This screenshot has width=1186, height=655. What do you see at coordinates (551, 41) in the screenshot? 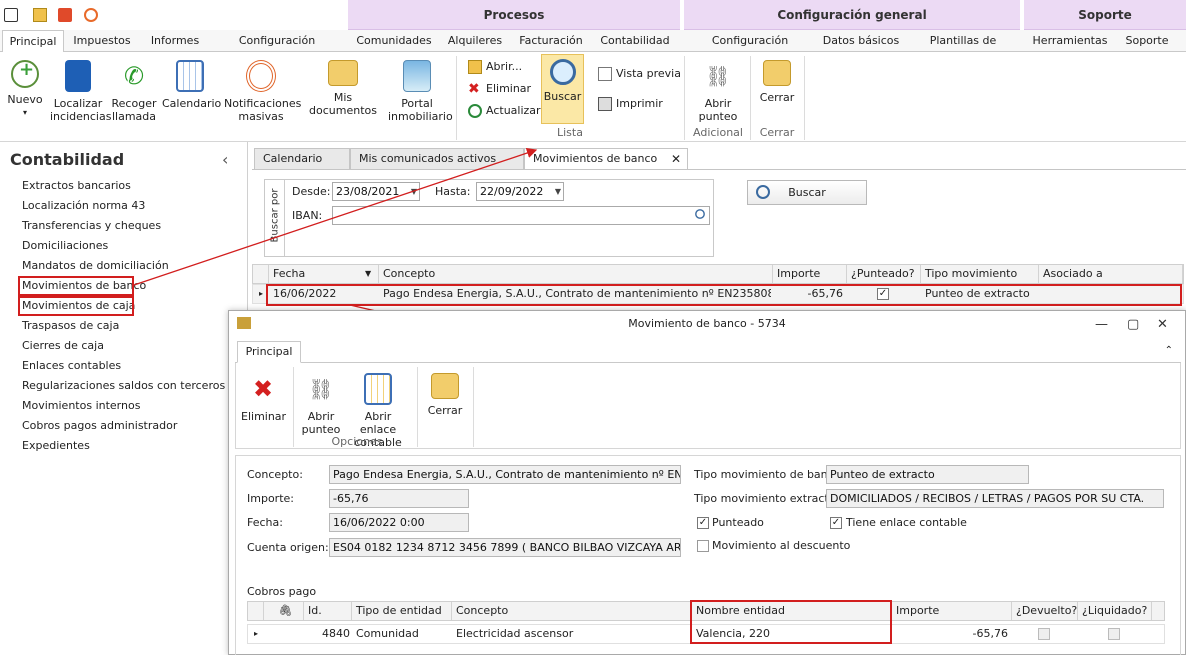
I see `tab-facturacion: Facturación` at bounding box center [551, 41].